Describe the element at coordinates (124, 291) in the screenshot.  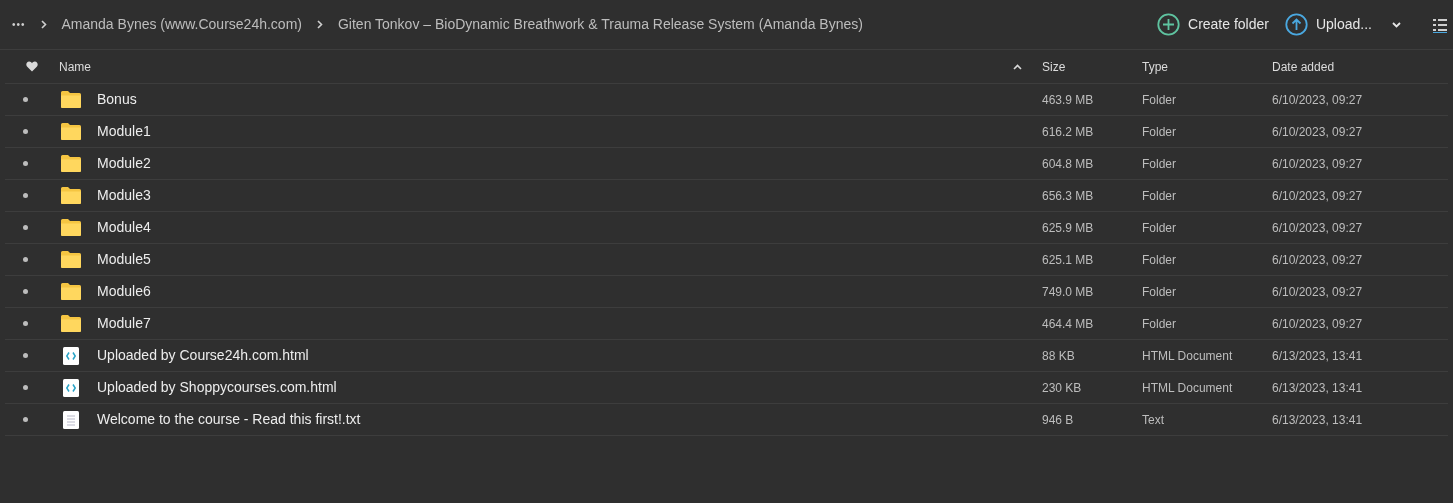
I see `file-name: Module6` at that location.